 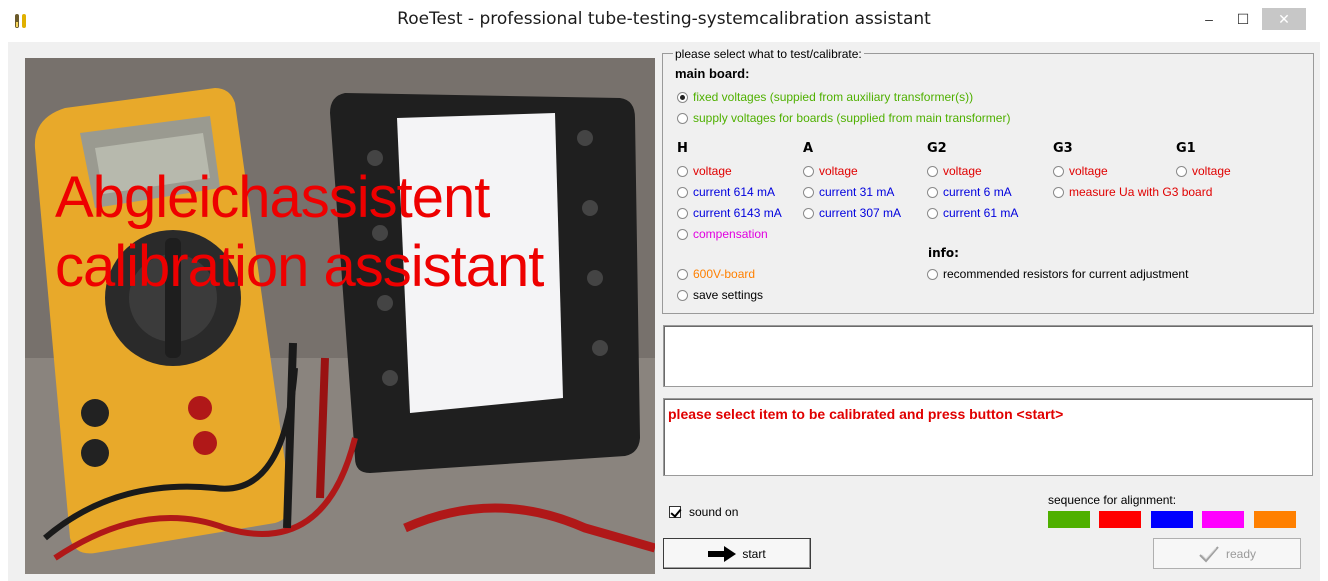 What do you see at coordinates (737, 213) in the screenshot?
I see `radio-label: current 6143 mA` at bounding box center [737, 213].